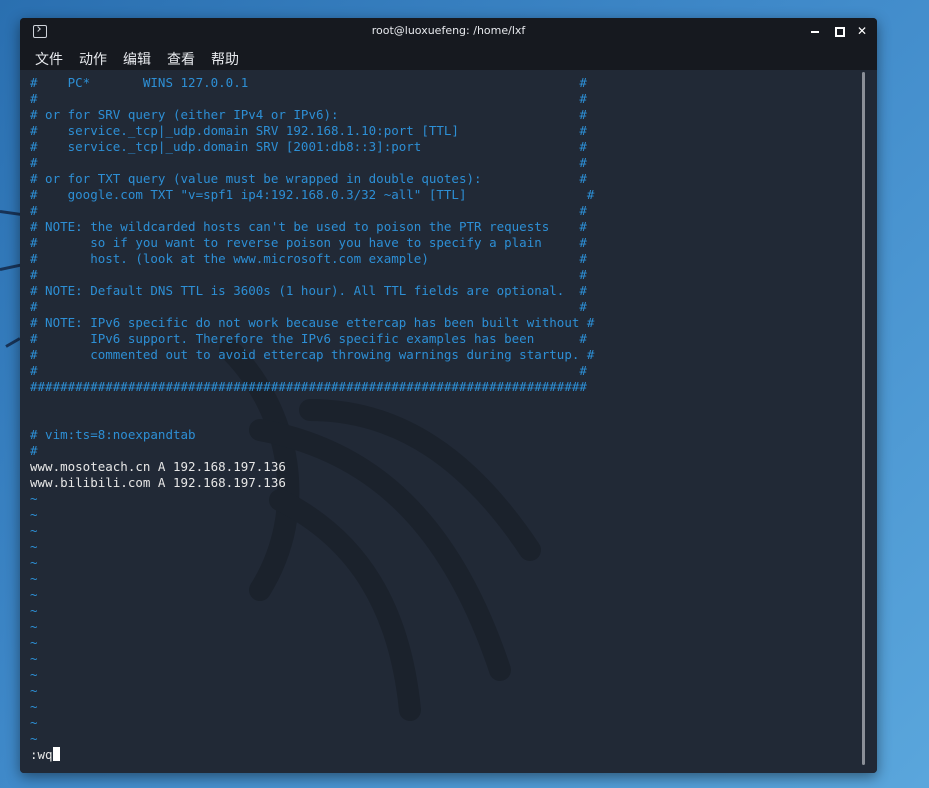 This screenshot has height=788, width=929. I want to click on buffer-line: # vim:ts=8:noexpandtab, so click(113, 434).